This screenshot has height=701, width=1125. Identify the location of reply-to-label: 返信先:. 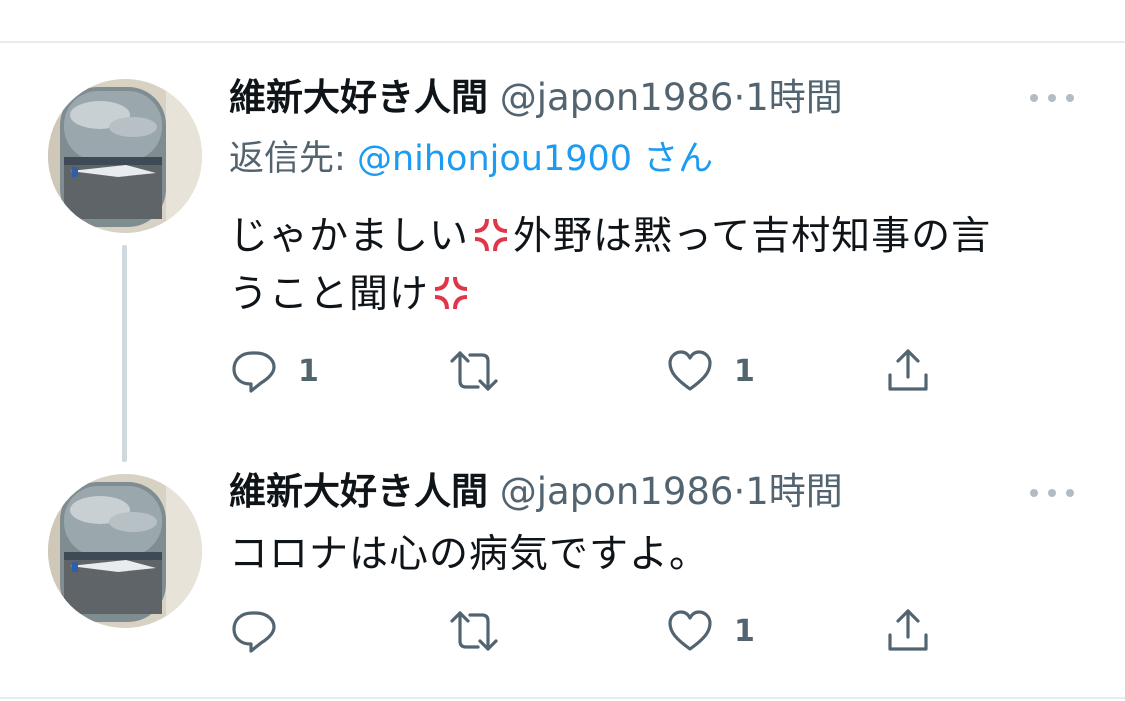
(287, 159).